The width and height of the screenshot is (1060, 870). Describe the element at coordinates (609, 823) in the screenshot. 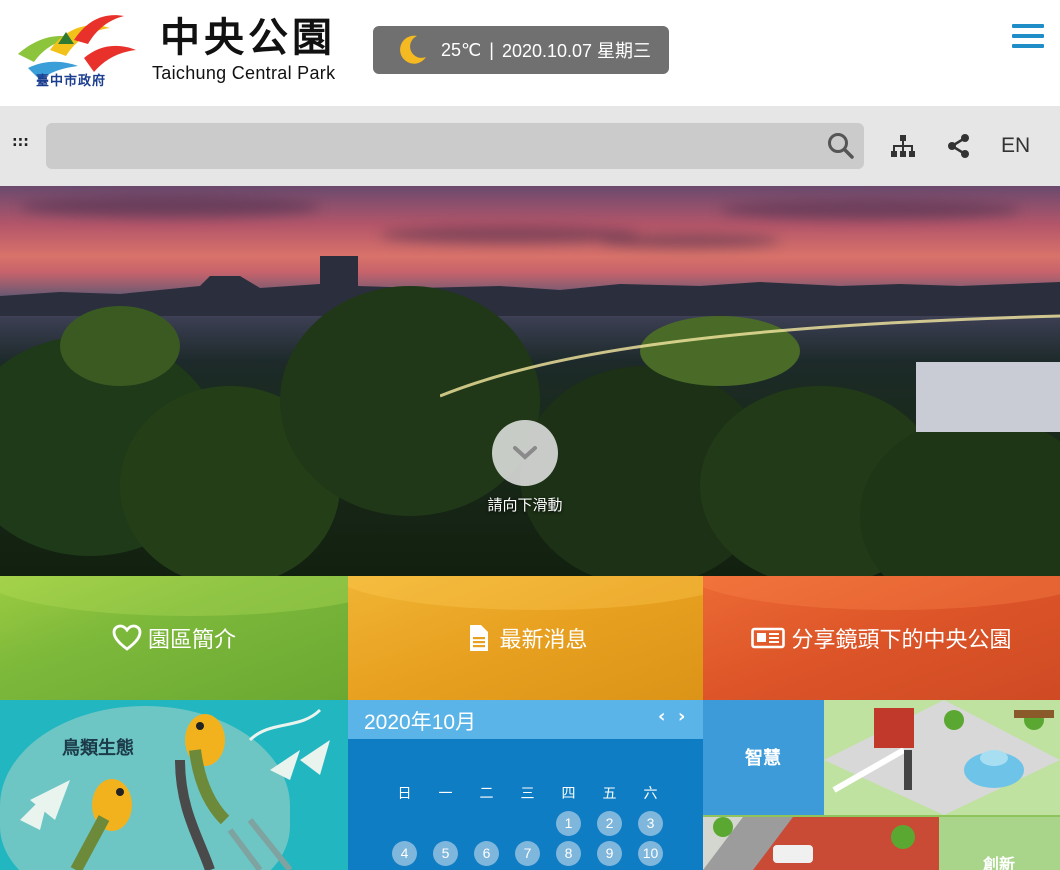

I see `calendar-day: 2` at that location.